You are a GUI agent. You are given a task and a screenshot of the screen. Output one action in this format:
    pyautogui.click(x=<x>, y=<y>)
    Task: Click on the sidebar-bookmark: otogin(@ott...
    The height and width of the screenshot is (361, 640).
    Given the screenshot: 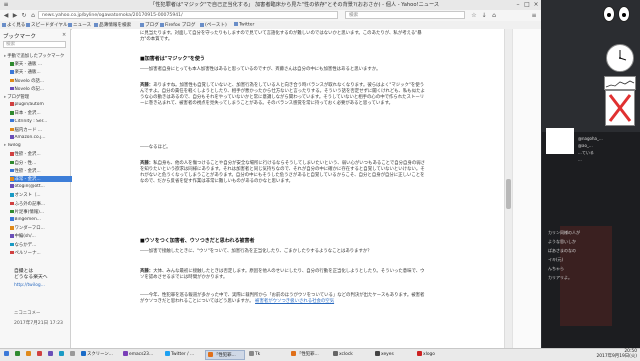 What is the action you would take?
    pyautogui.click(x=41, y=186)
    